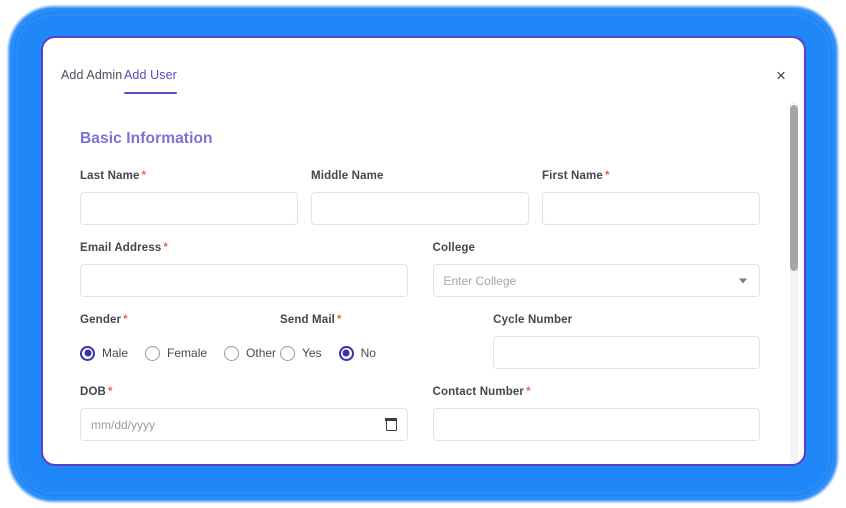  What do you see at coordinates (187, 353) in the screenshot?
I see `gender-option-label: Female` at bounding box center [187, 353].